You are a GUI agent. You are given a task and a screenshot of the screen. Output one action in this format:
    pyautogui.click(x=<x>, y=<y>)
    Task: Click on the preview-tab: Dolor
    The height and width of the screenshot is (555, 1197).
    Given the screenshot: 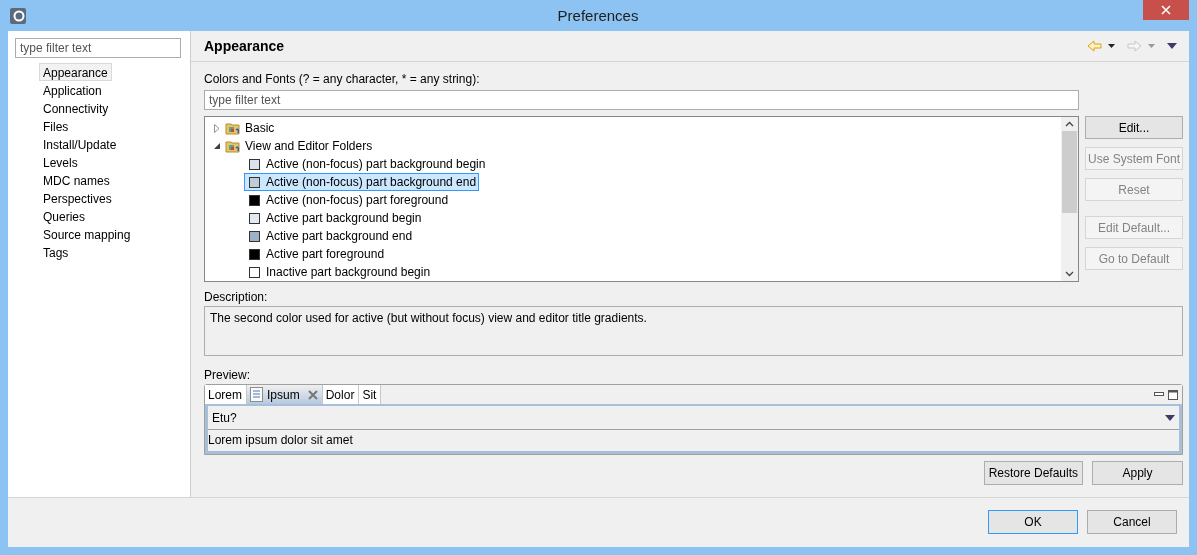 What is the action you would take?
    pyautogui.click(x=341, y=394)
    